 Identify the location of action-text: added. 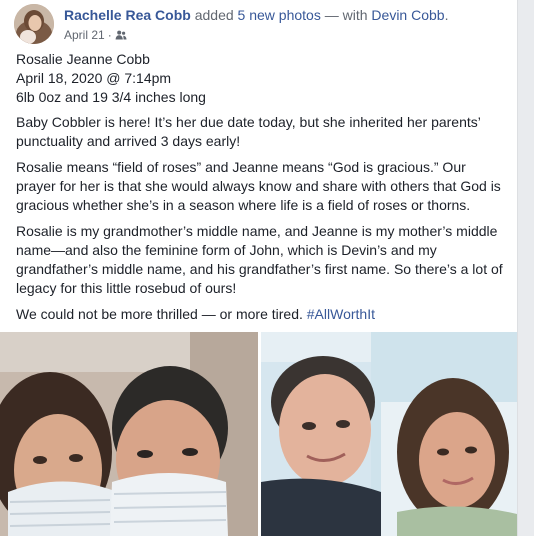
(214, 15).